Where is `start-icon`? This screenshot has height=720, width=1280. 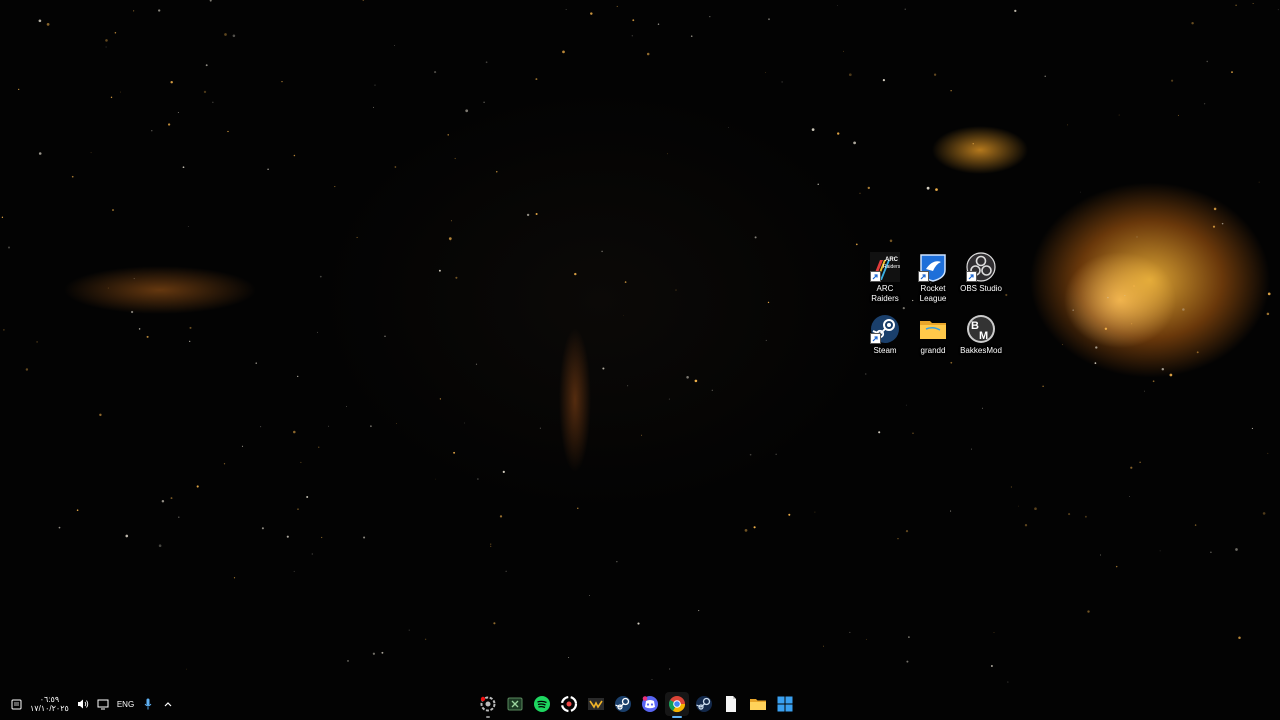
start-icon is located at coordinates (785, 704).